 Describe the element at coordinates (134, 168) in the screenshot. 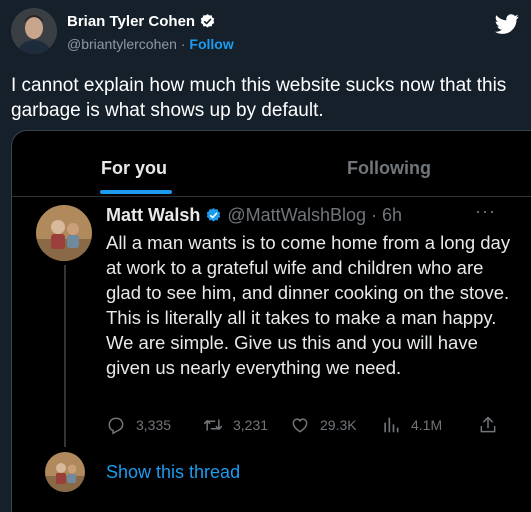

I see `tab-for-you: For you` at that location.